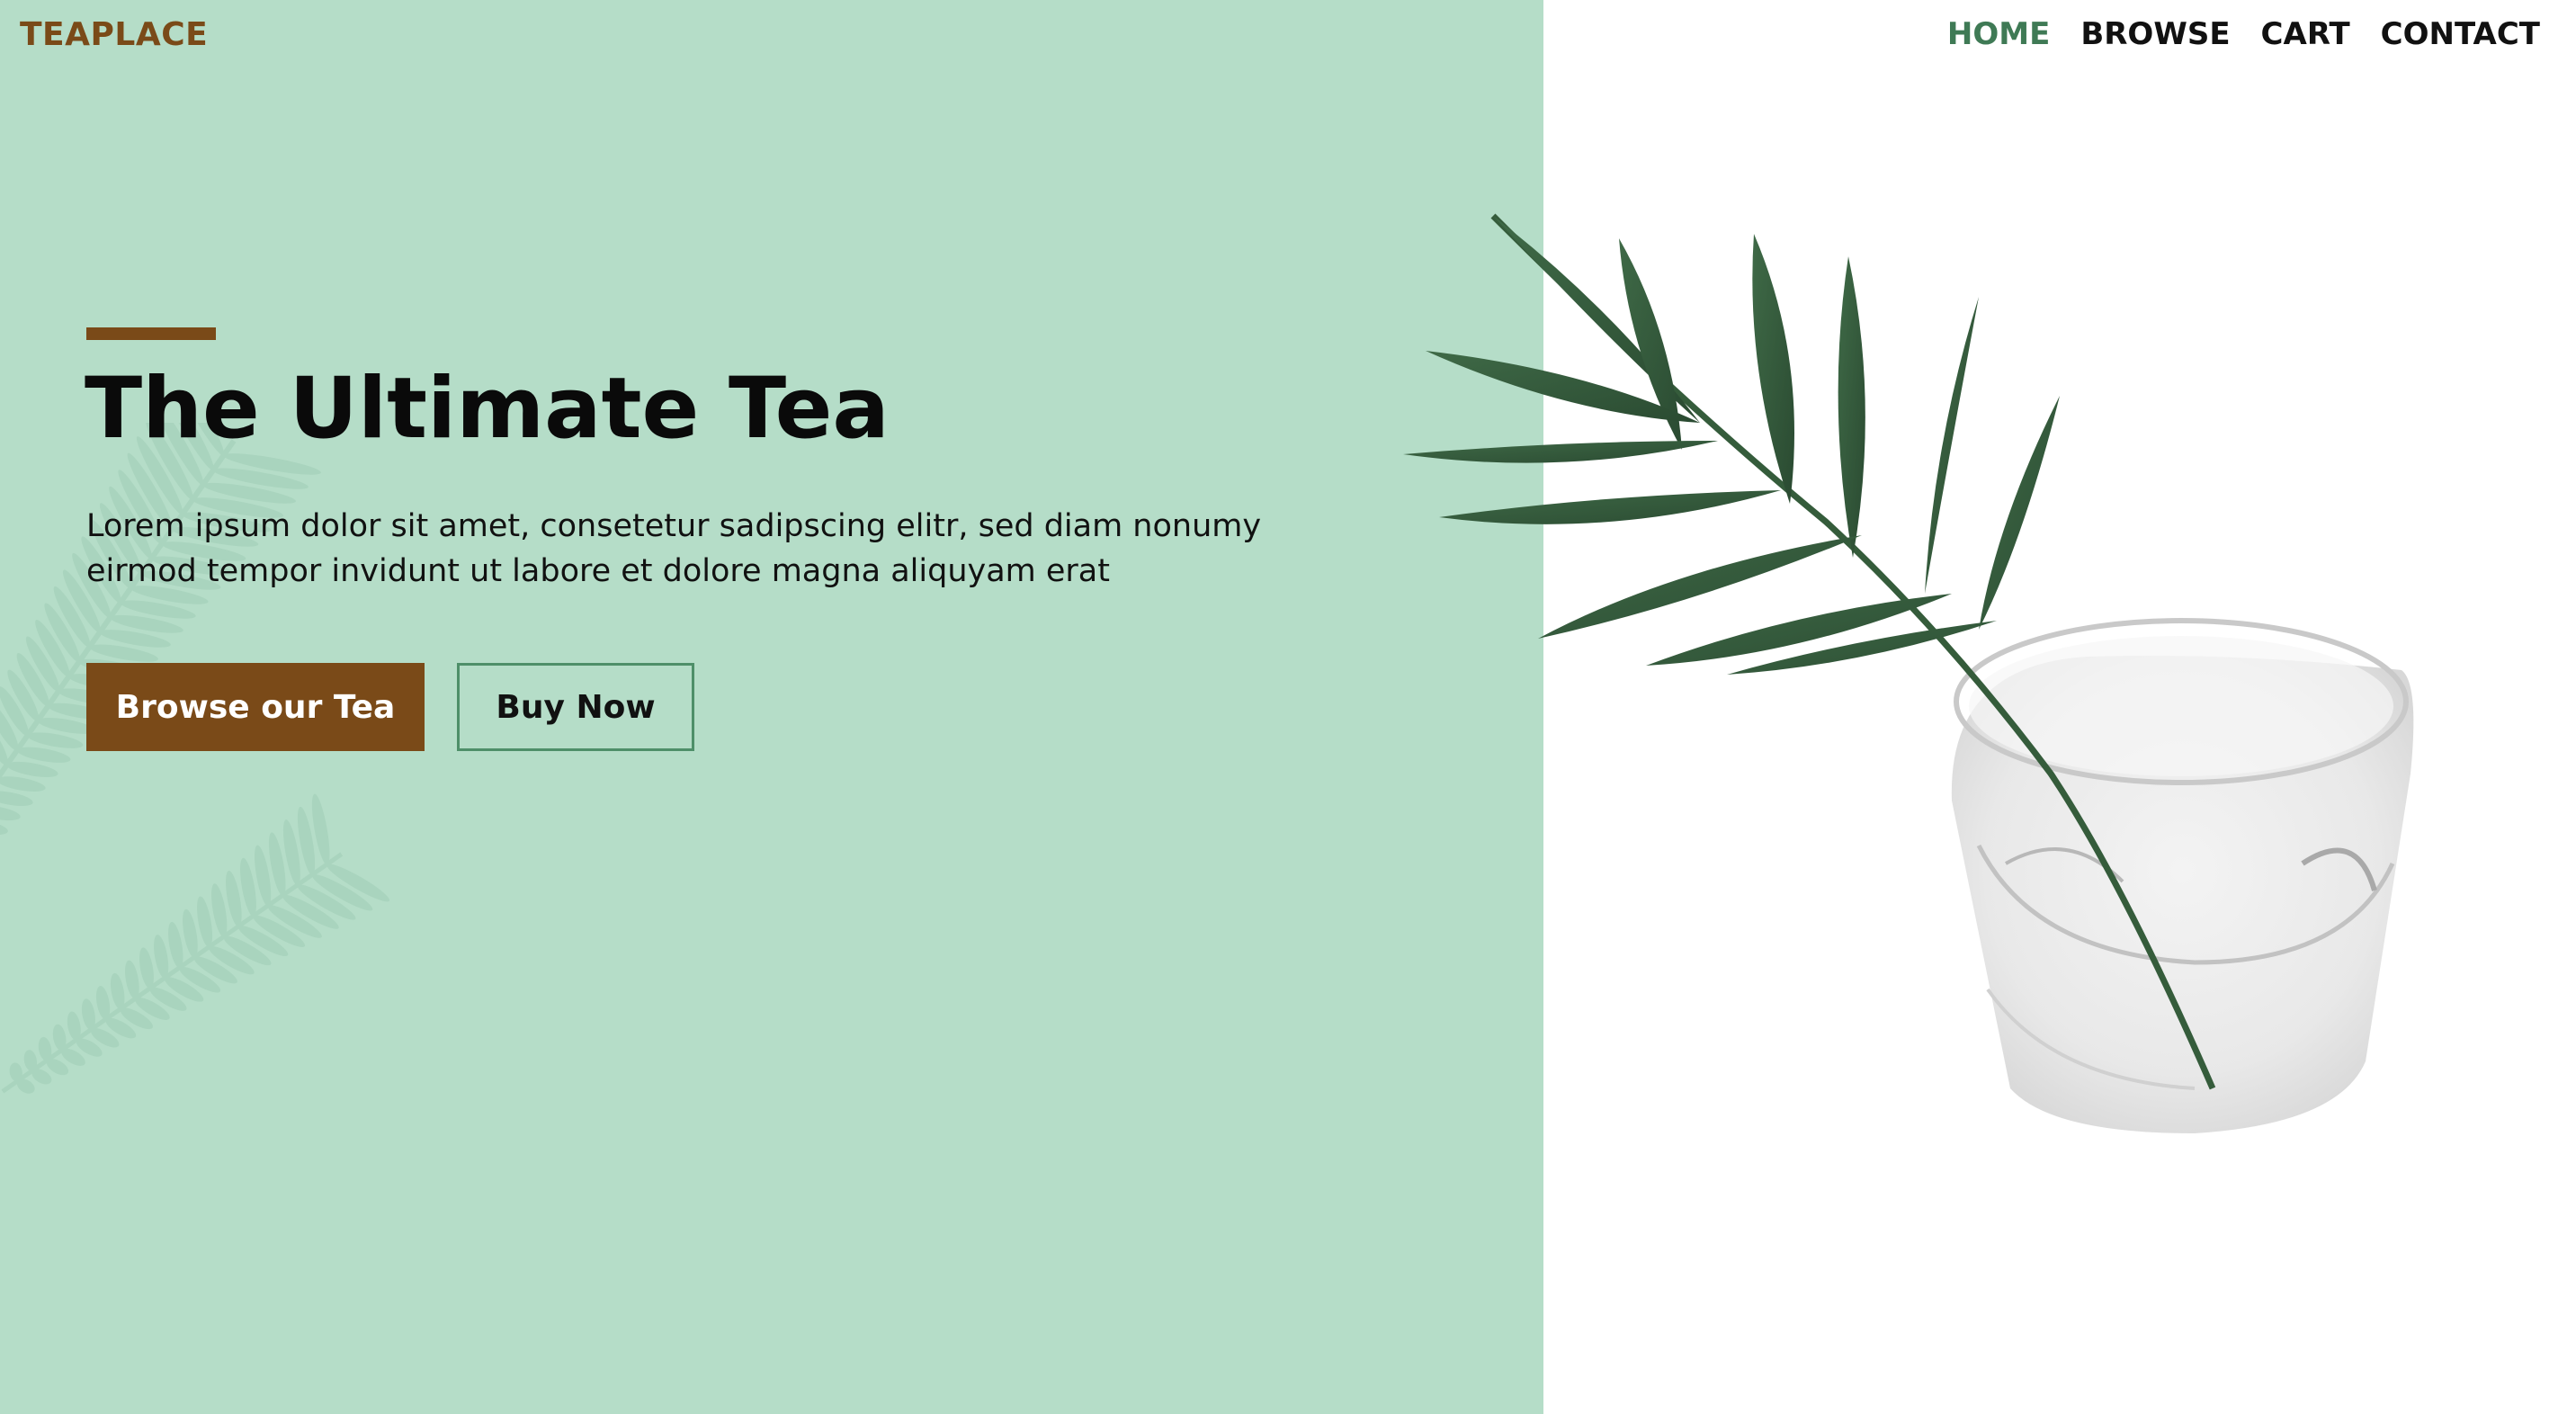 The image size is (2576, 1414). Describe the element at coordinates (114, 34) in the screenshot. I see `brand-logo: TEAPLACE` at that location.